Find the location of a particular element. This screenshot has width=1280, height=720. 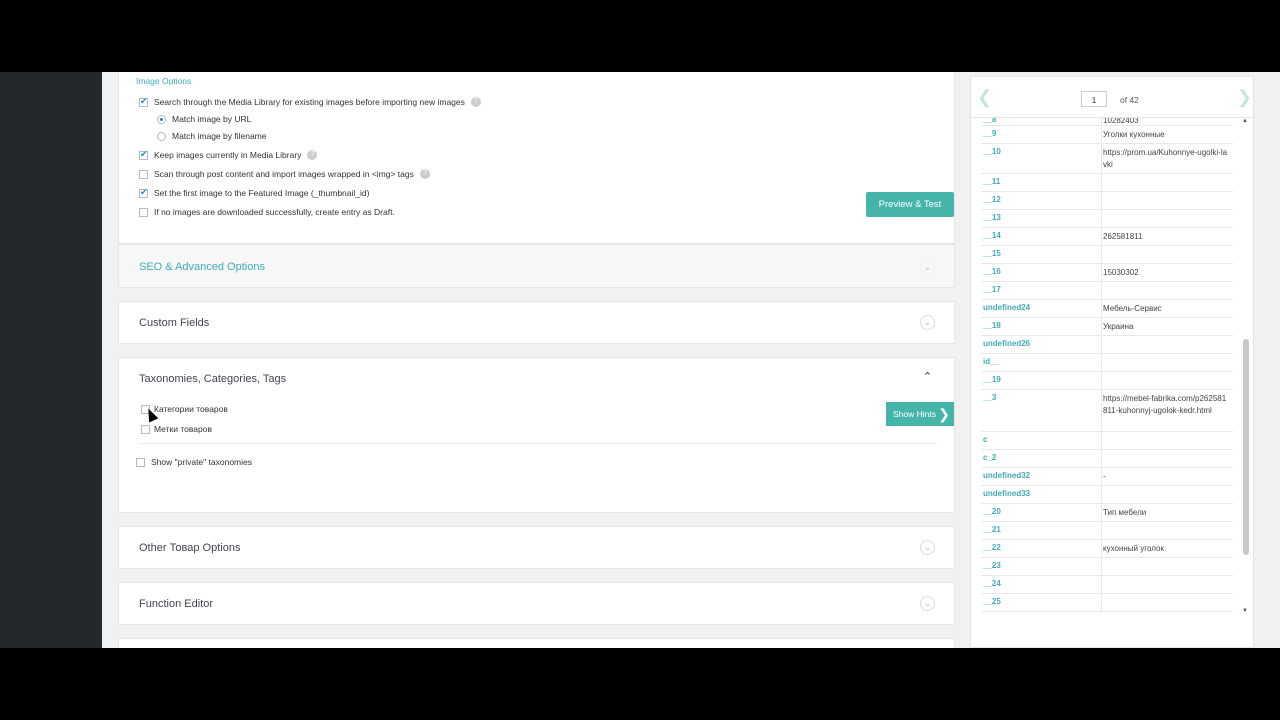

field-key: __10 is located at coordinates (992, 151).